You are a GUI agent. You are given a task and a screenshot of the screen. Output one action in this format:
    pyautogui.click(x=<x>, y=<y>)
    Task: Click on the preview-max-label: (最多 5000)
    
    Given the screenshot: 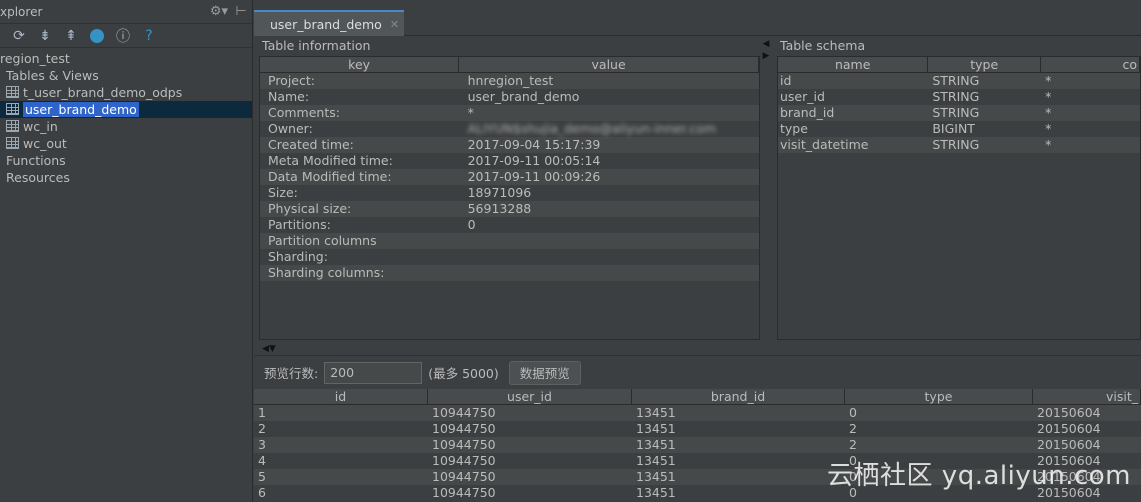 What is the action you would take?
    pyautogui.click(x=463, y=373)
    